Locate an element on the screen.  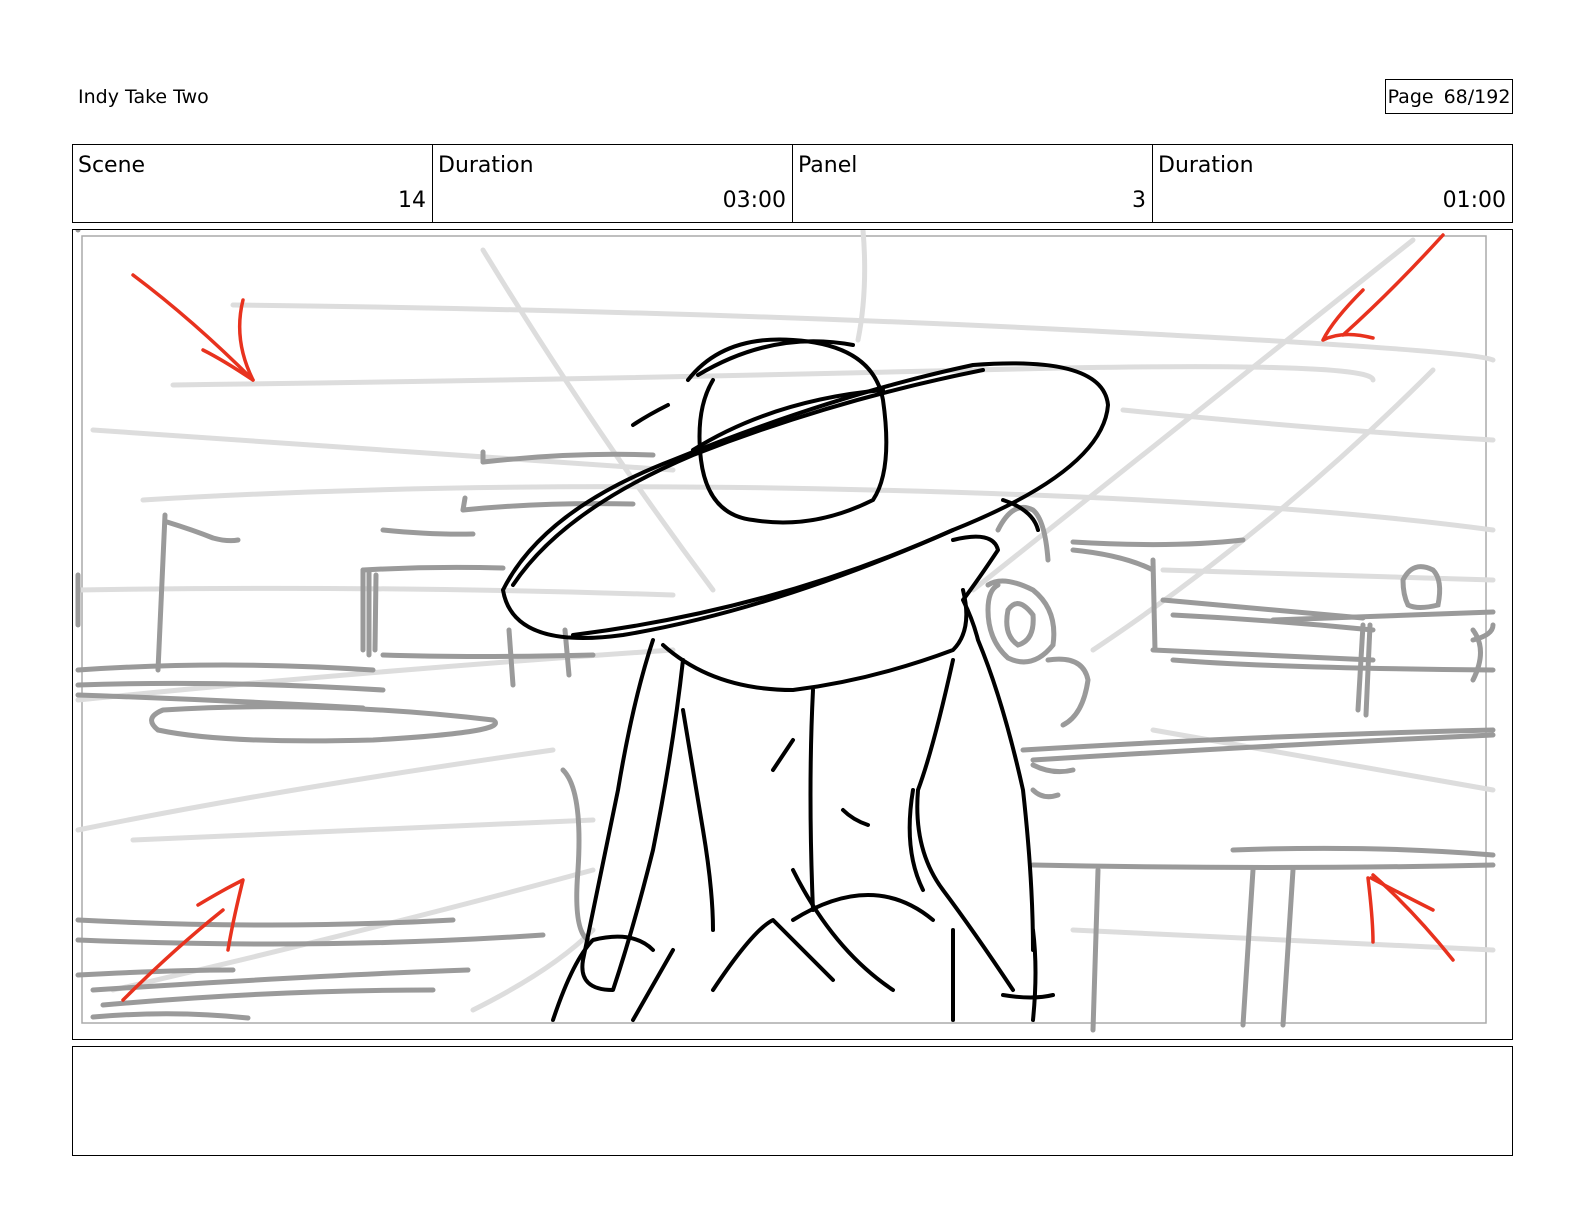
scene-duration-value: 03:00 is located at coordinates (754, 200).